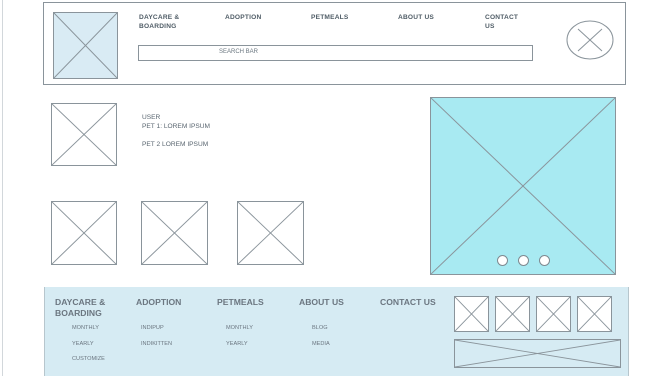 The width and height of the screenshot is (667, 376). I want to click on nav-daycare-boarding: DAYCARE & BOARDING, so click(159, 22).